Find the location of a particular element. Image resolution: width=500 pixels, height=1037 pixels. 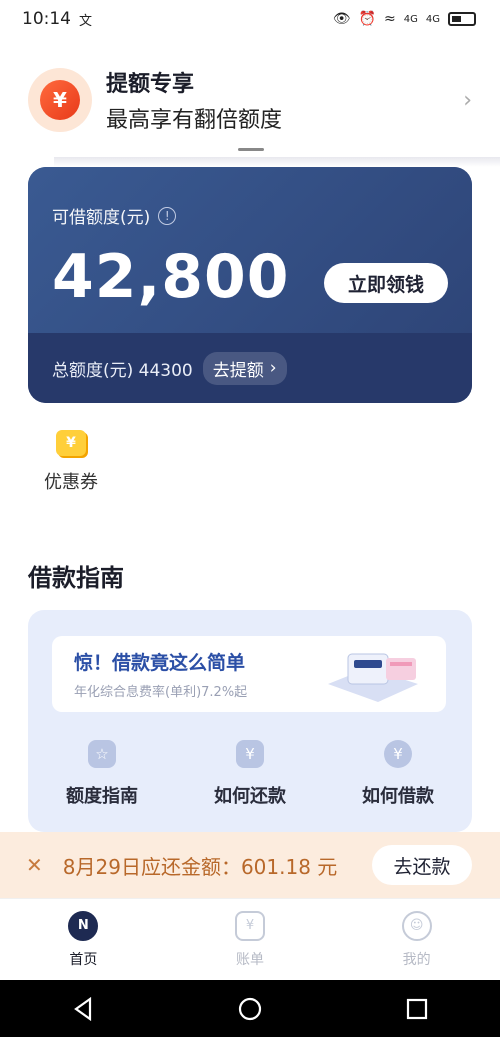

info-icon: ! is located at coordinates (167, 215).